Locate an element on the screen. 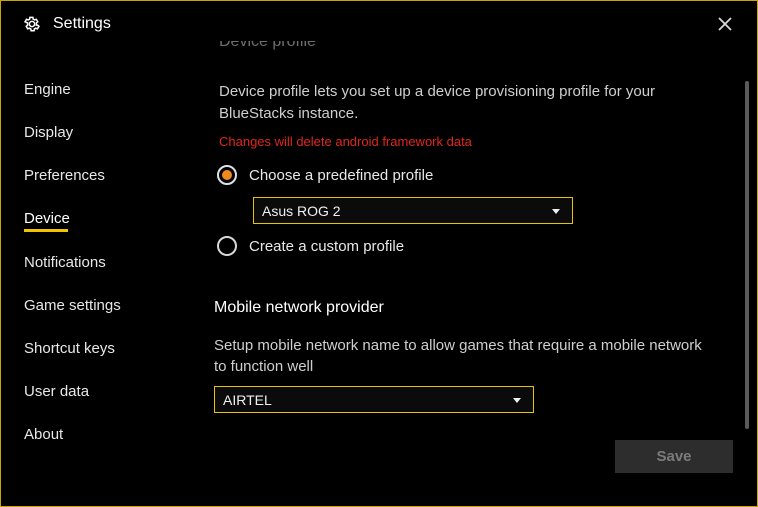 This screenshot has width=758, height=507. sidebar-item-engine: Engine is located at coordinates (47, 89).